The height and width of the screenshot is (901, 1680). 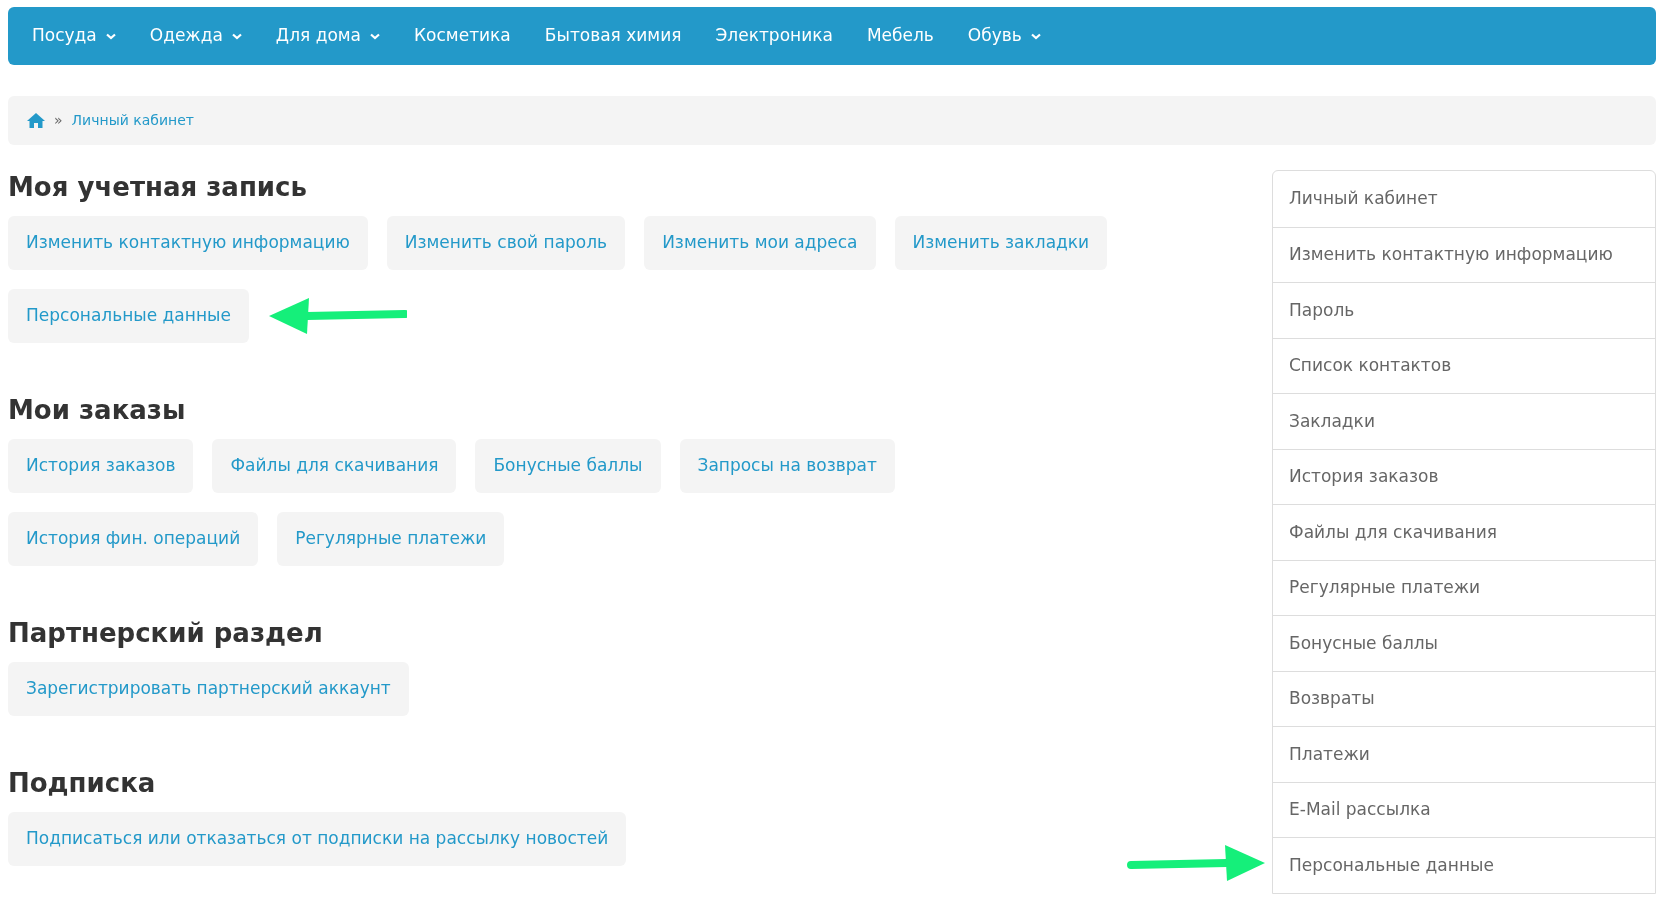 I want to click on section-heading: Мои заказы, so click(x=97, y=410).